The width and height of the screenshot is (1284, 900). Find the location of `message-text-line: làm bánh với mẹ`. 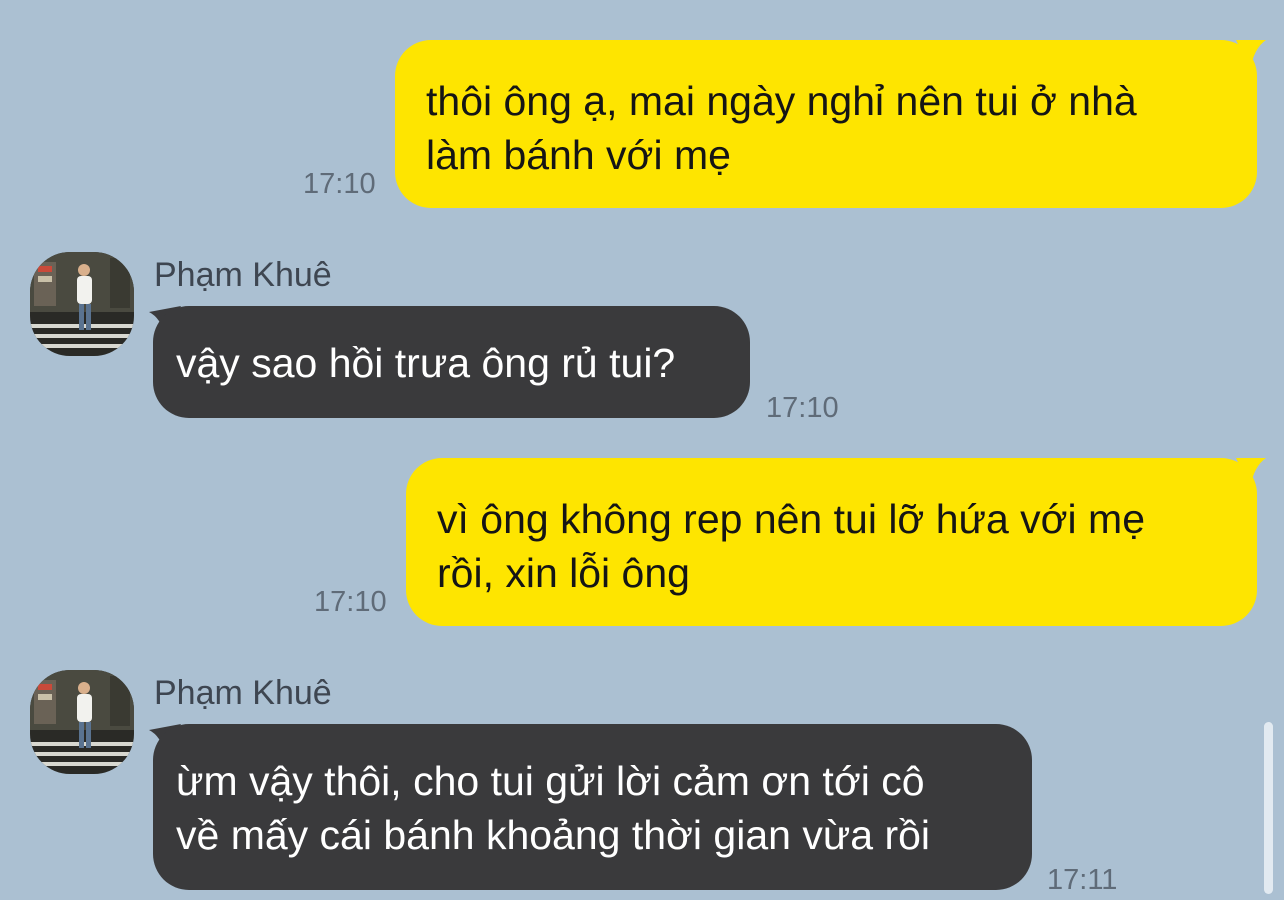

message-text-line: làm bánh với mẹ is located at coordinates (578, 155).